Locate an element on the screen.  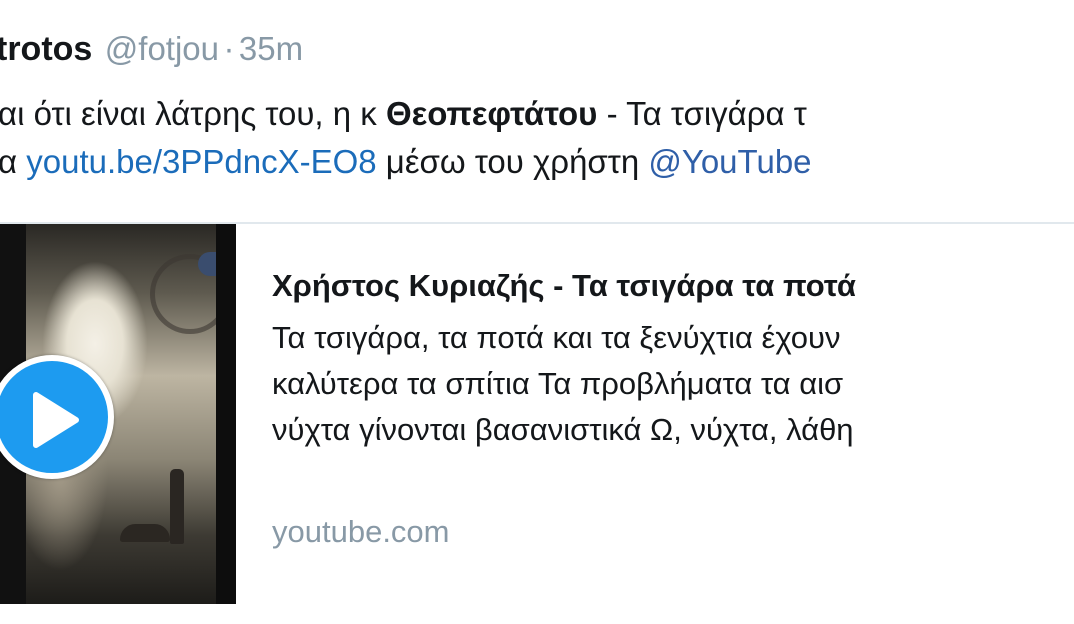
card-domain: youtube.com is located at coordinates (361, 531).